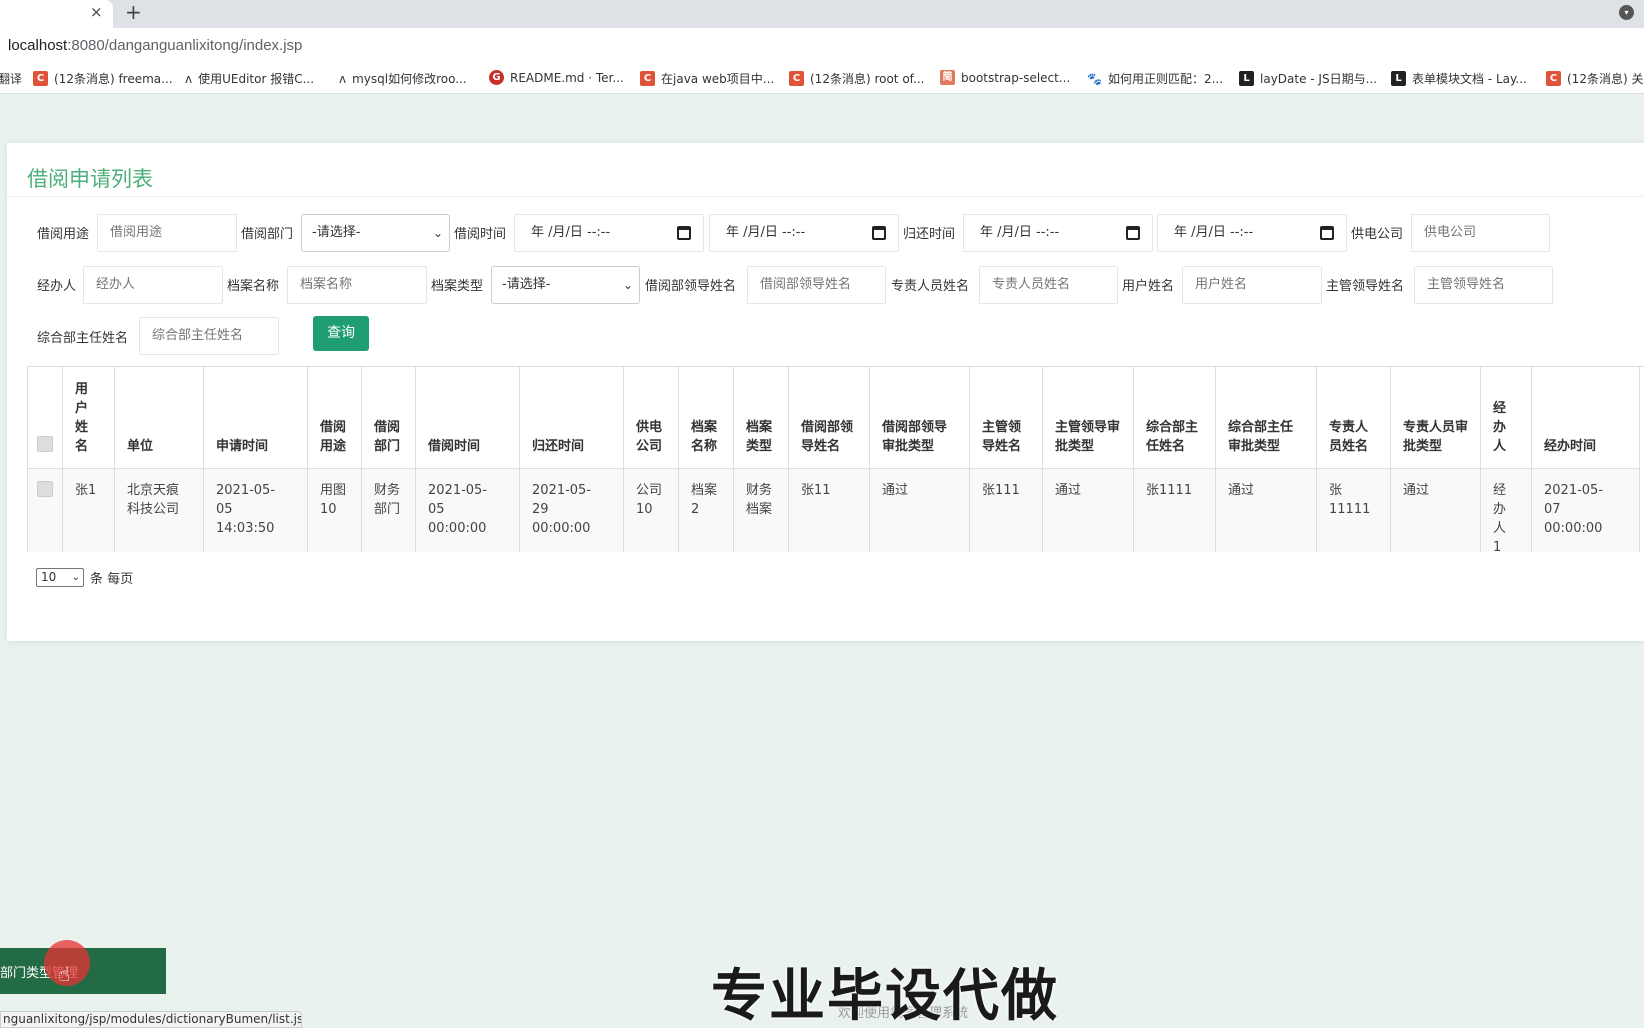 Image resolution: width=1644 pixels, height=1028 pixels. What do you see at coordinates (1175, 459) in the screenshot?
I see `table-column: 综合部主任姓名 张1111` at bounding box center [1175, 459].